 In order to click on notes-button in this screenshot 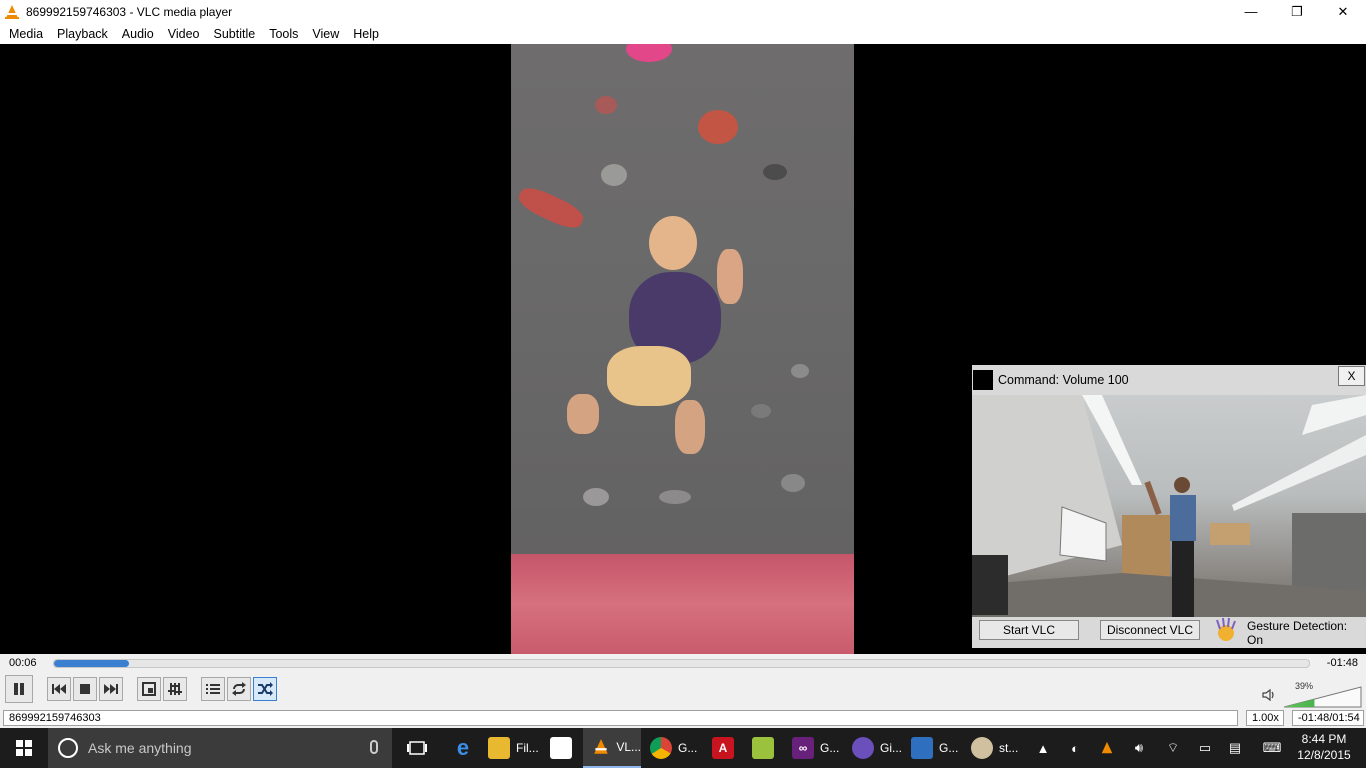, I will do `click(764, 748)`.